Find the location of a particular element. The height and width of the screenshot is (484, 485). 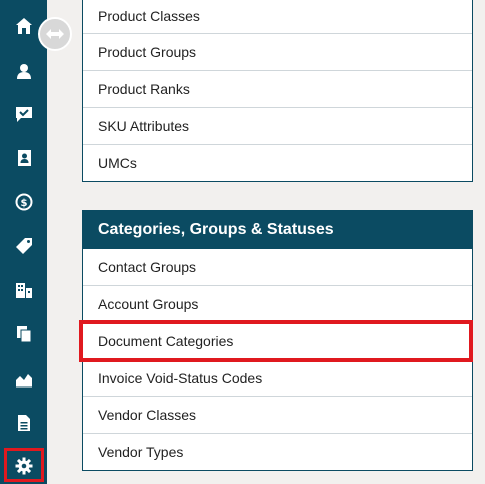

list-item: Product Groups is located at coordinates (277, 52).